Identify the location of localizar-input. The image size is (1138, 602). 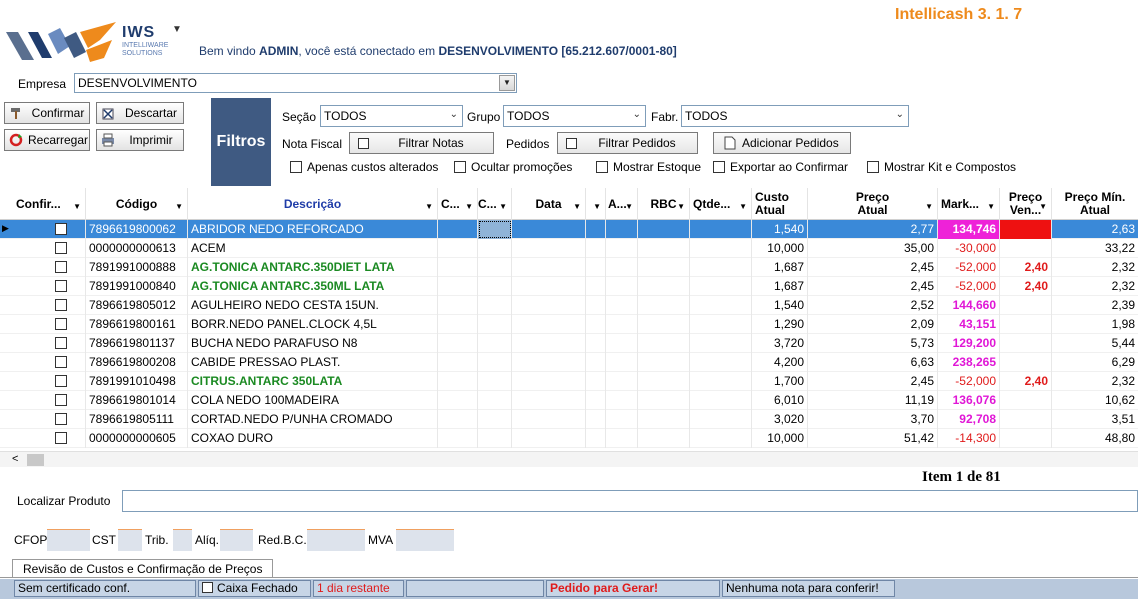
(630, 501).